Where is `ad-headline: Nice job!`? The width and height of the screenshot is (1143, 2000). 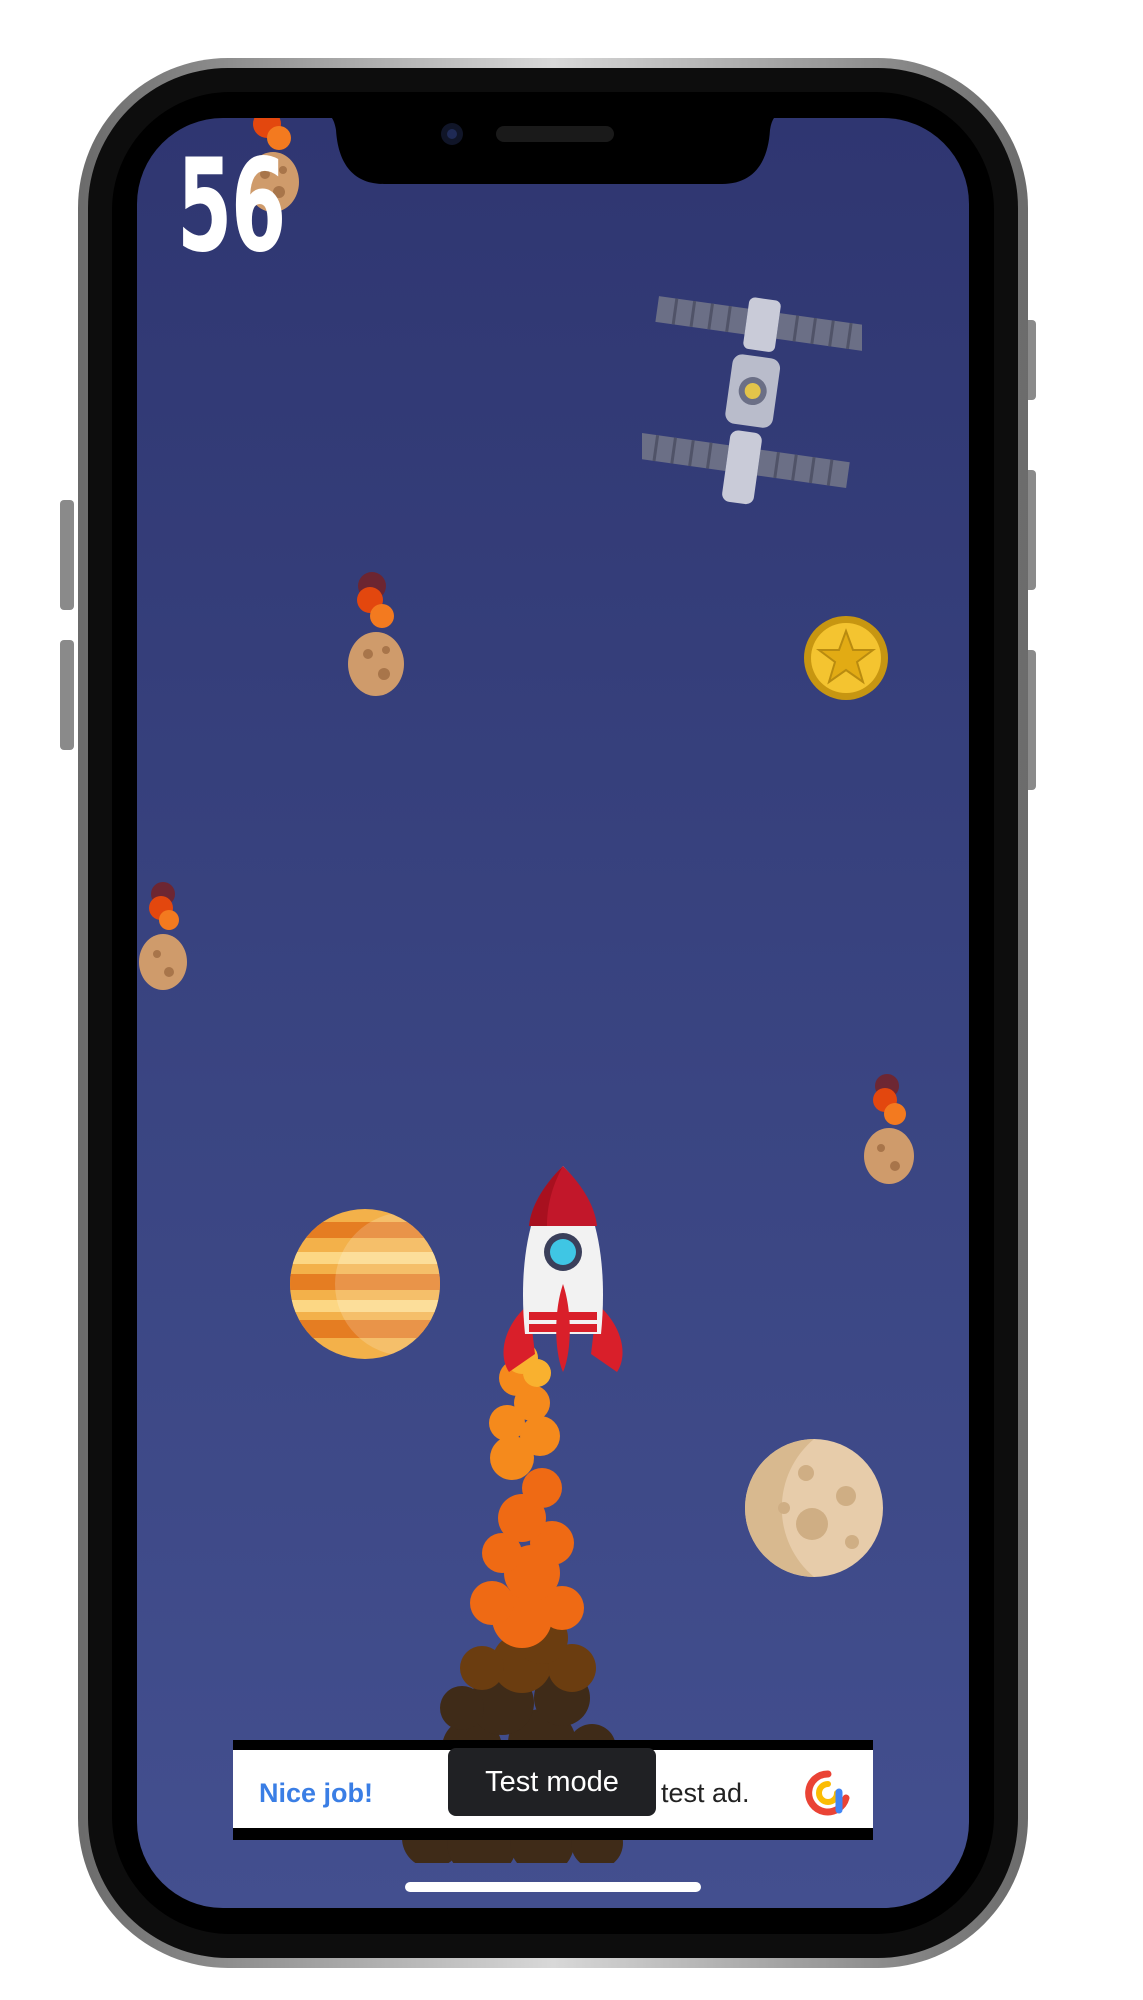
ad-headline: Nice job! is located at coordinates (316, 1793).